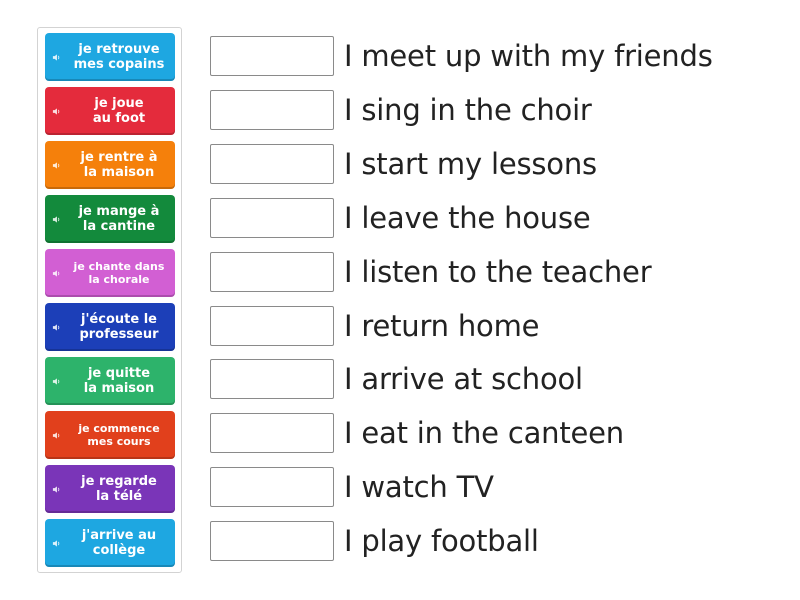  I want to click on tile-je-retrouve-mes-copains: je retrouve mes copains, so click(110, 57).